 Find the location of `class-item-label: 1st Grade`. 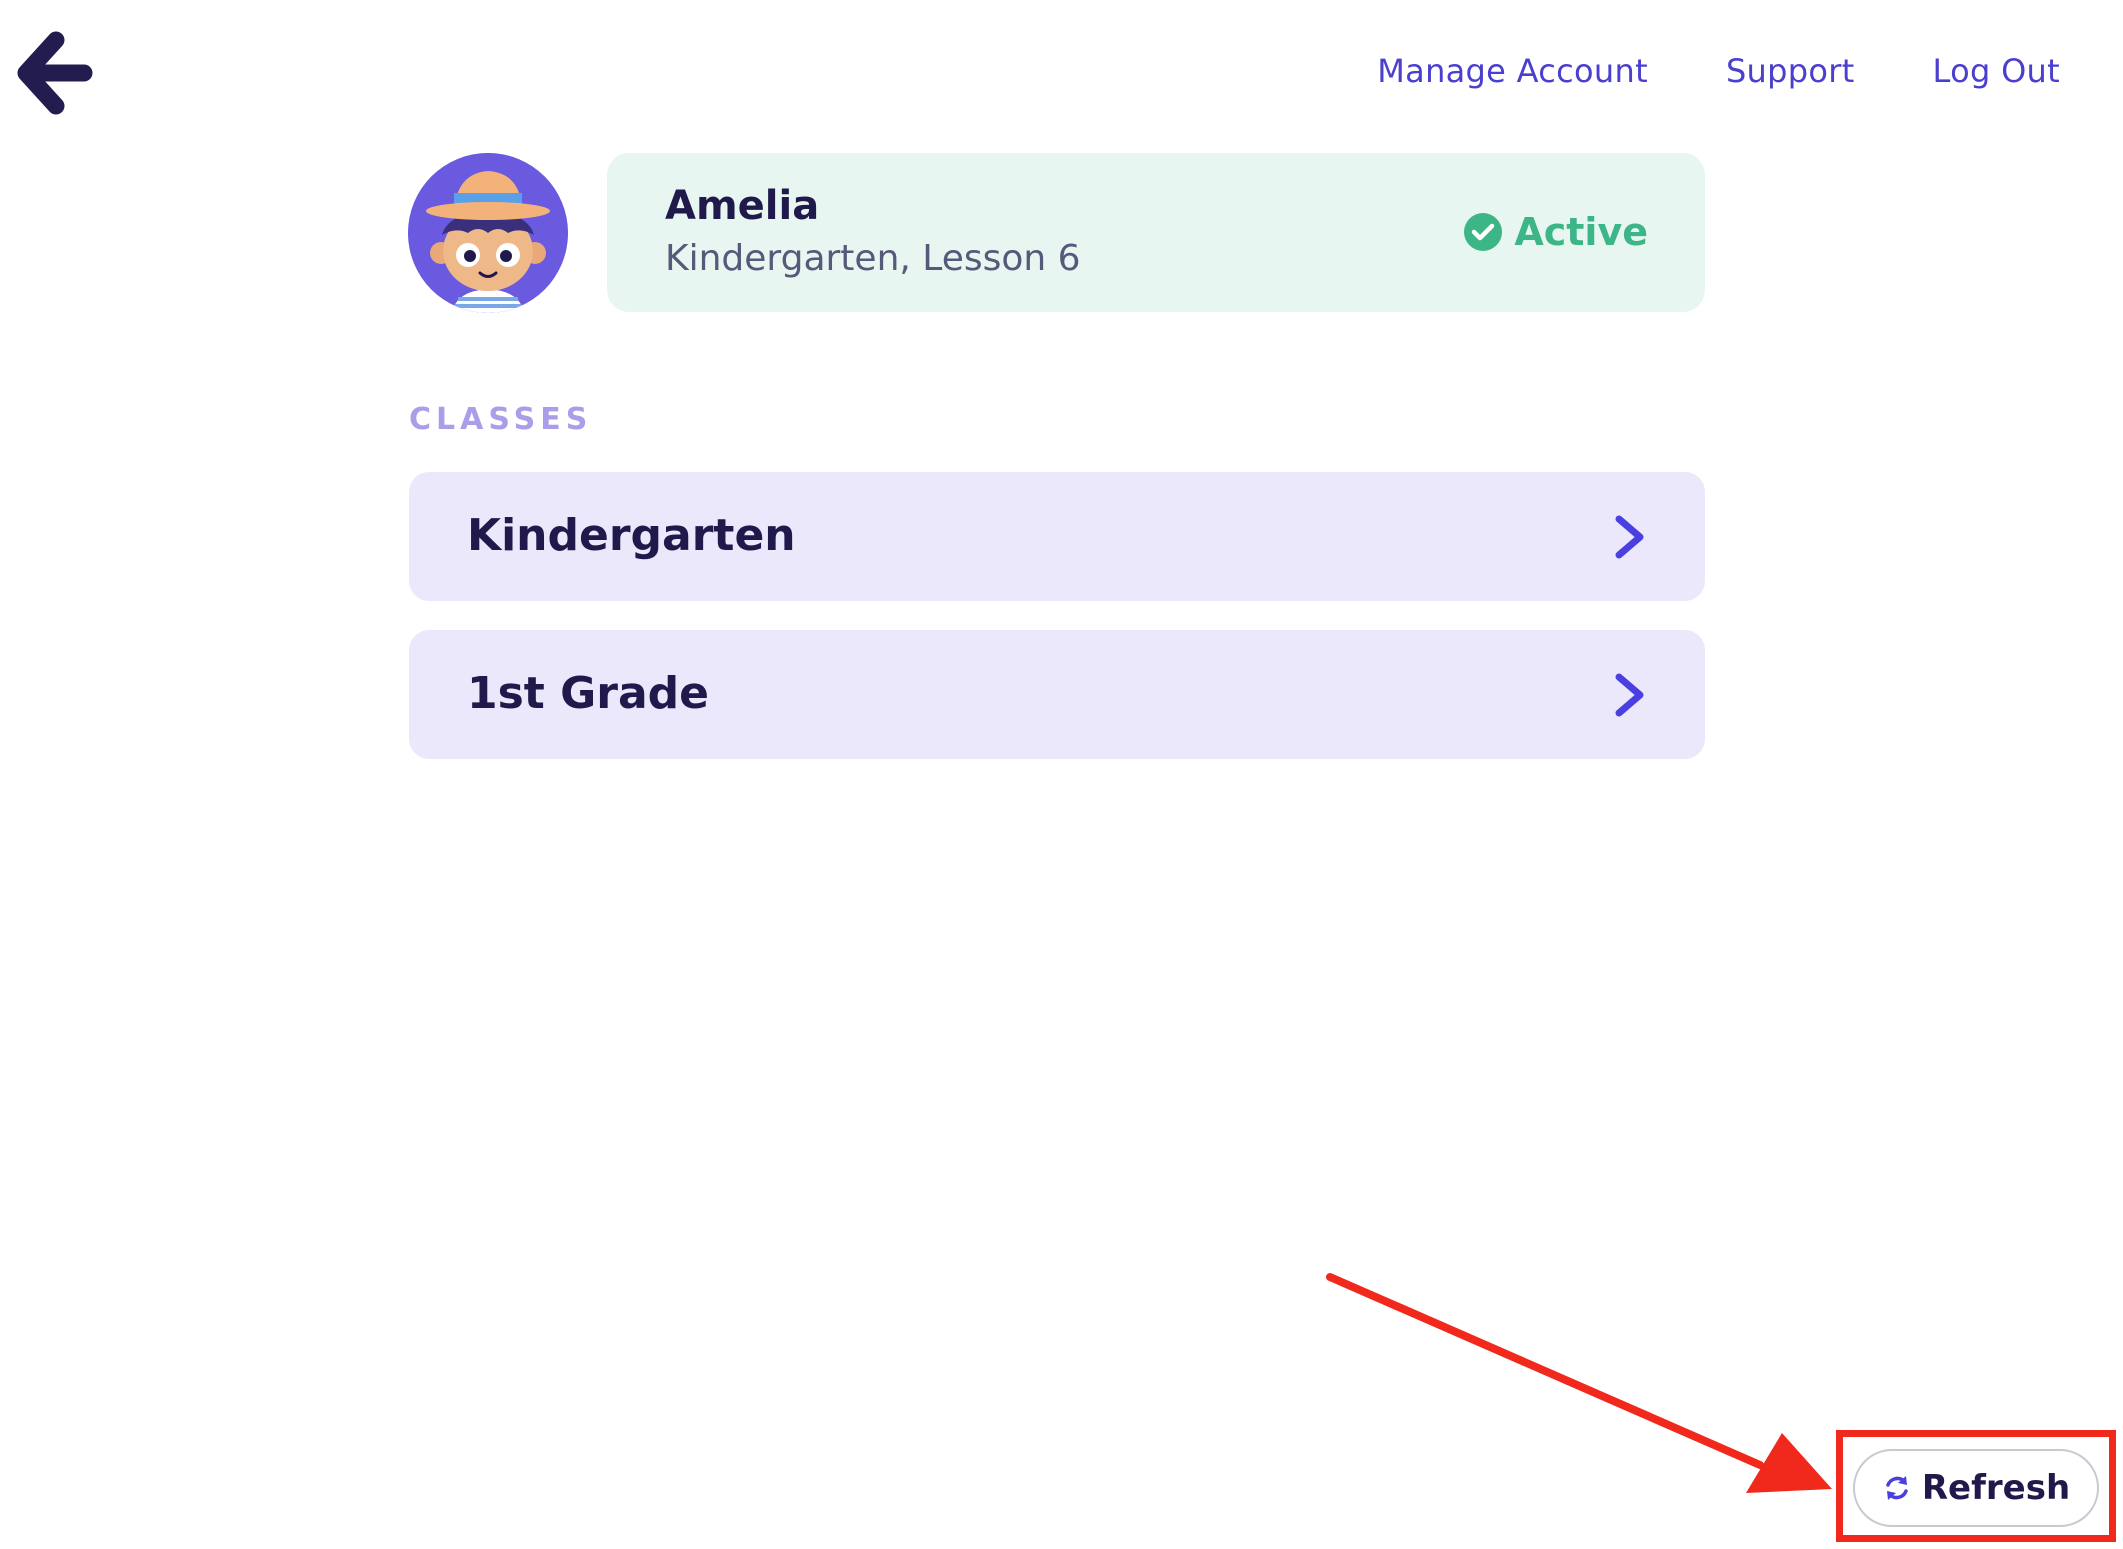

class-item-label: 1st Grade is located at coordinates (588, 693).